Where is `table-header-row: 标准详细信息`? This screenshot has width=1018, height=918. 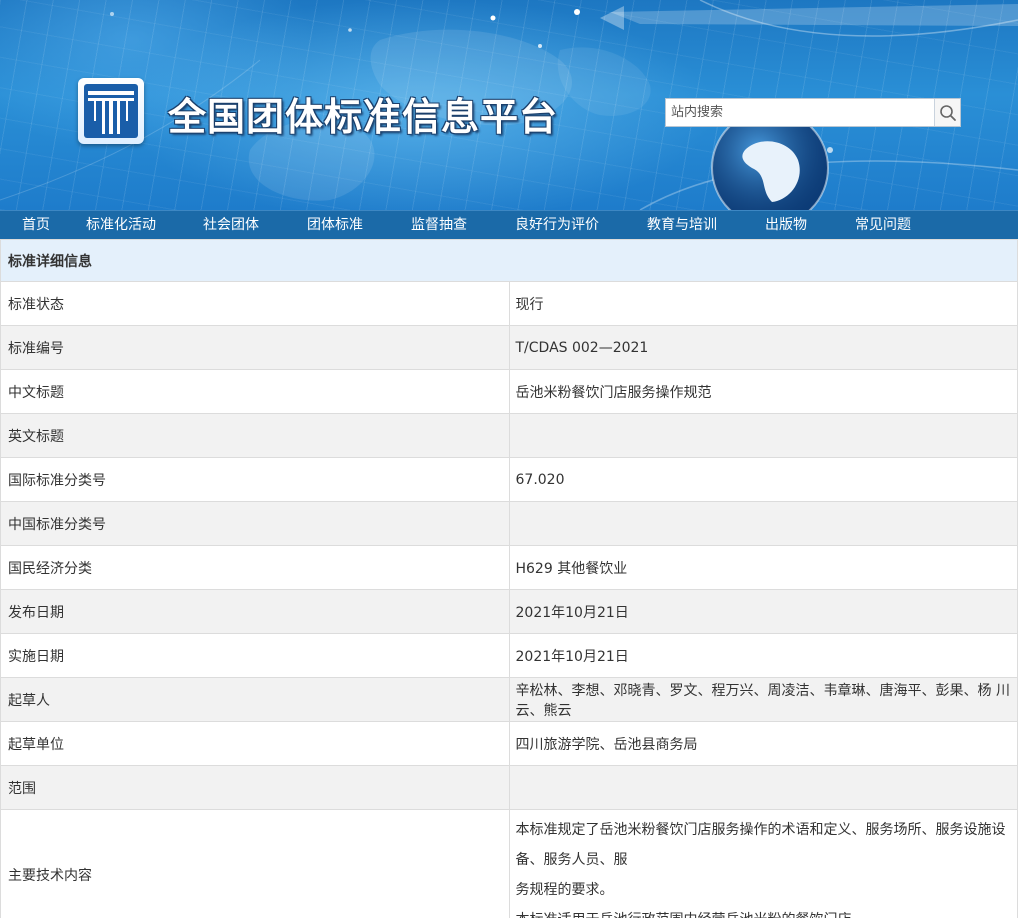
table-header-row: 标准详细信息 is located at coordinates (509, 260).